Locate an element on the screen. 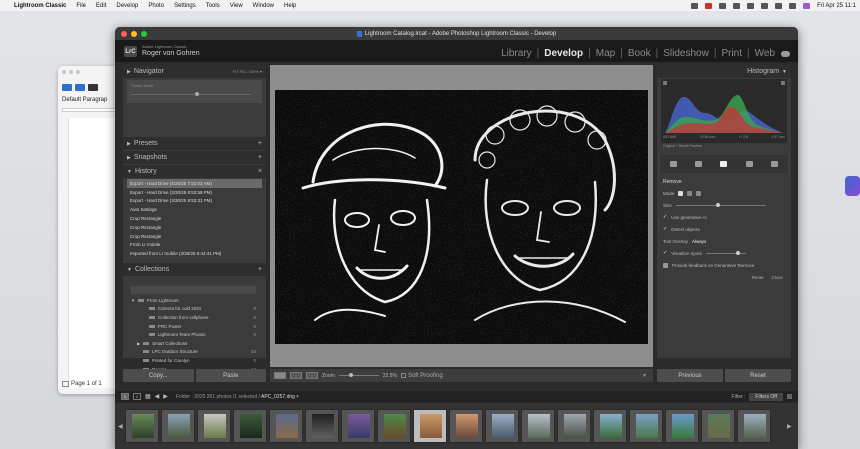 Image resolution: width=860 pixels, height=449 pixels. visualize-row: ✓ Visualize Spots is located at coordinates (724, 253).